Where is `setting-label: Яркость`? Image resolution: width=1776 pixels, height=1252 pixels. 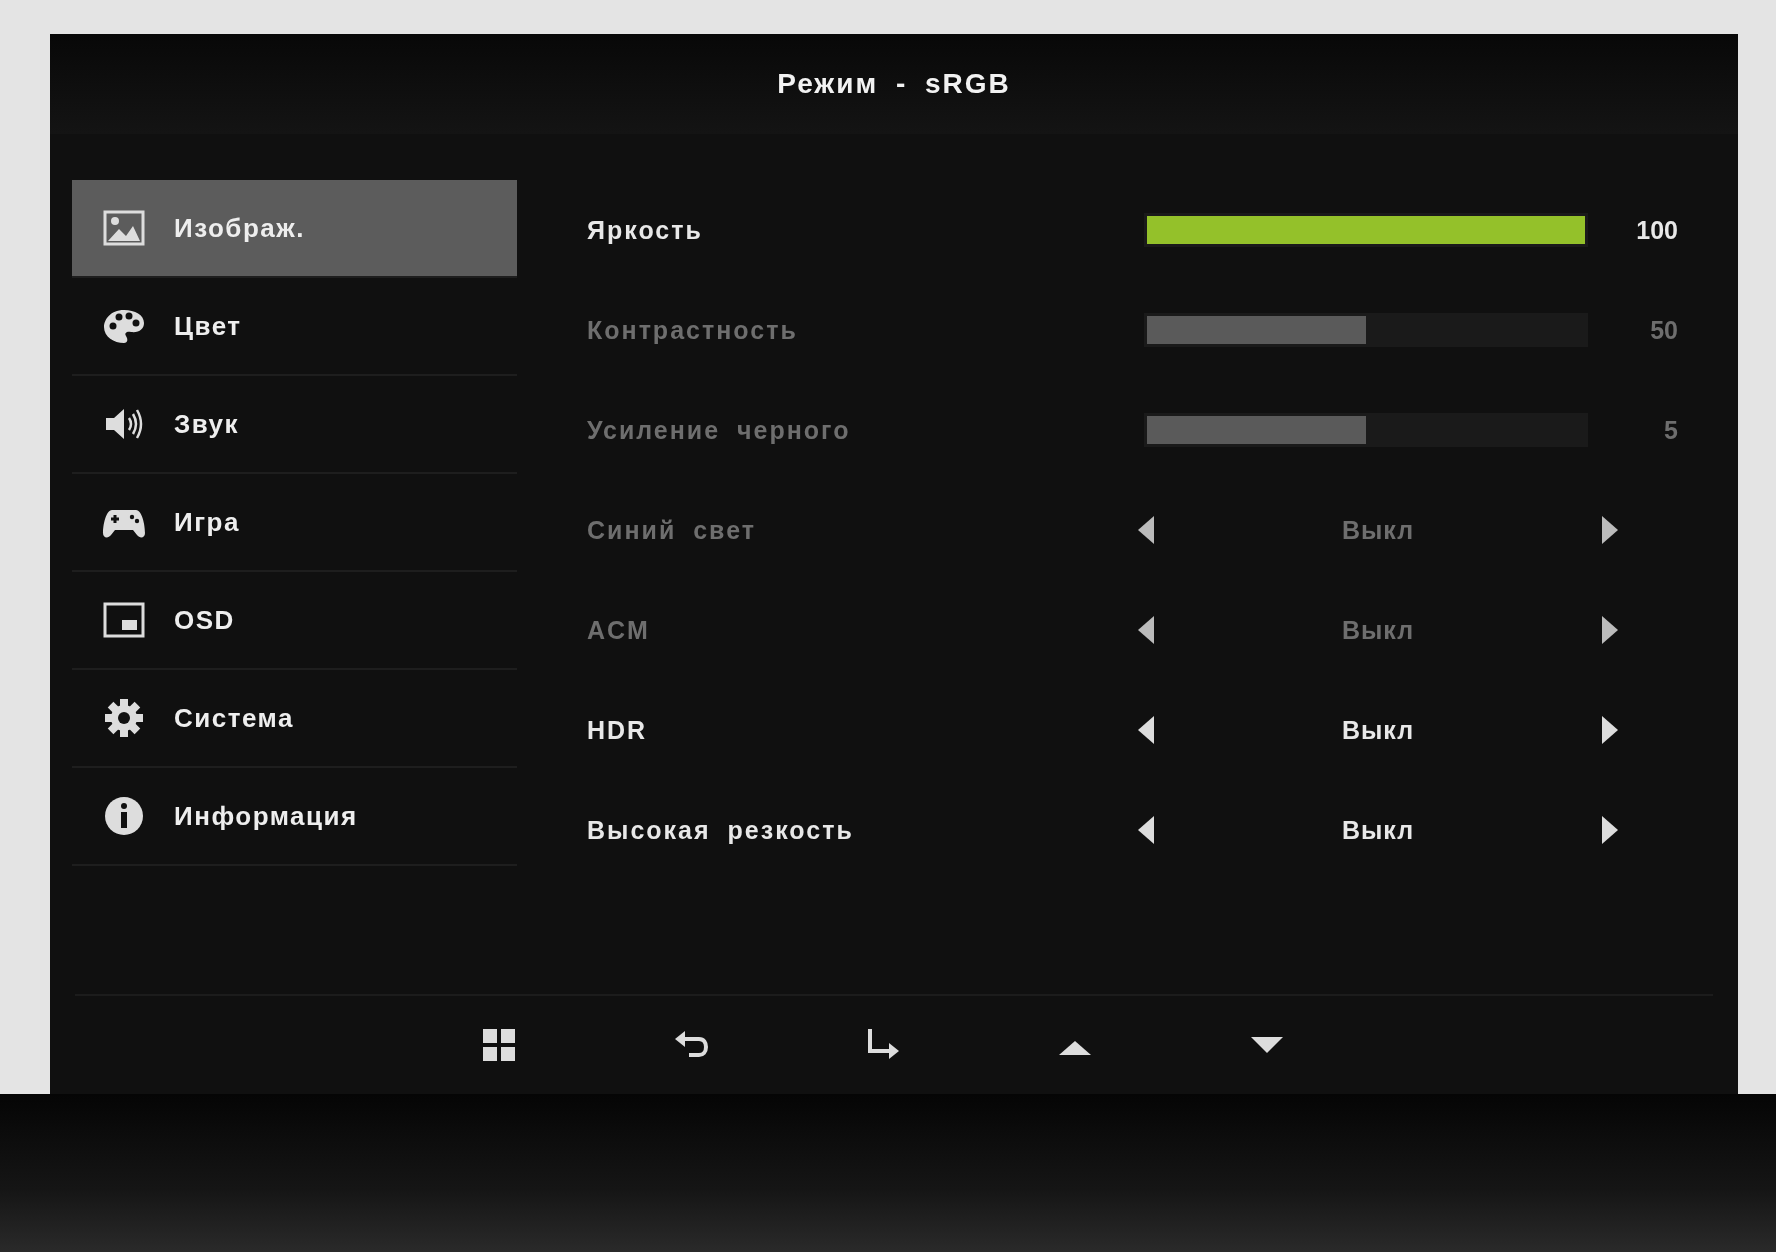 setting-label: Яркость is located at coordinates (645, 230).